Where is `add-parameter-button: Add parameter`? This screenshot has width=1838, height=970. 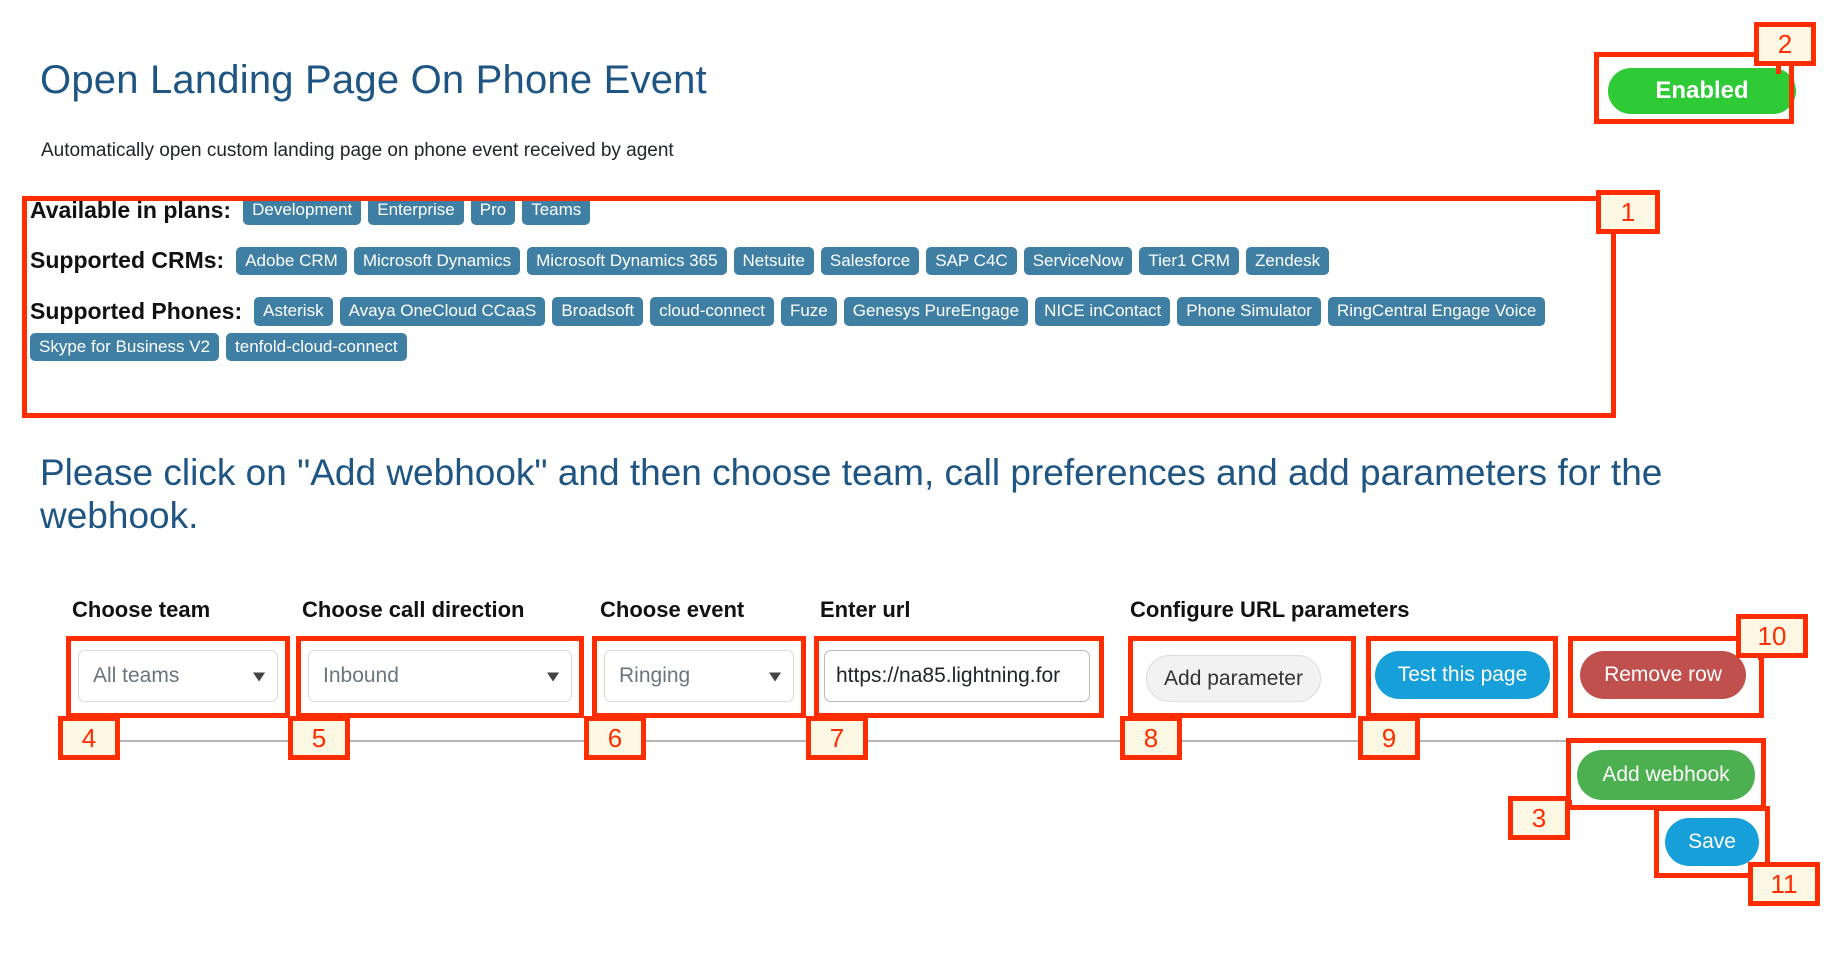 add-parameter-button: Add parameter is located at coordinates (1233, 678).